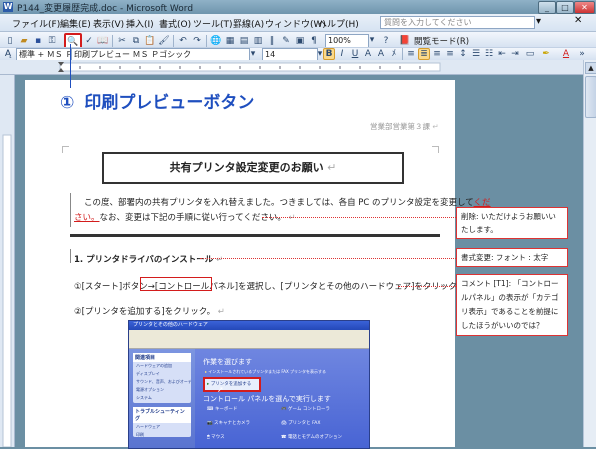 This screenshot has width=596, height=449. I want to click on insert-table-icon: ▤, so click(244, 41).